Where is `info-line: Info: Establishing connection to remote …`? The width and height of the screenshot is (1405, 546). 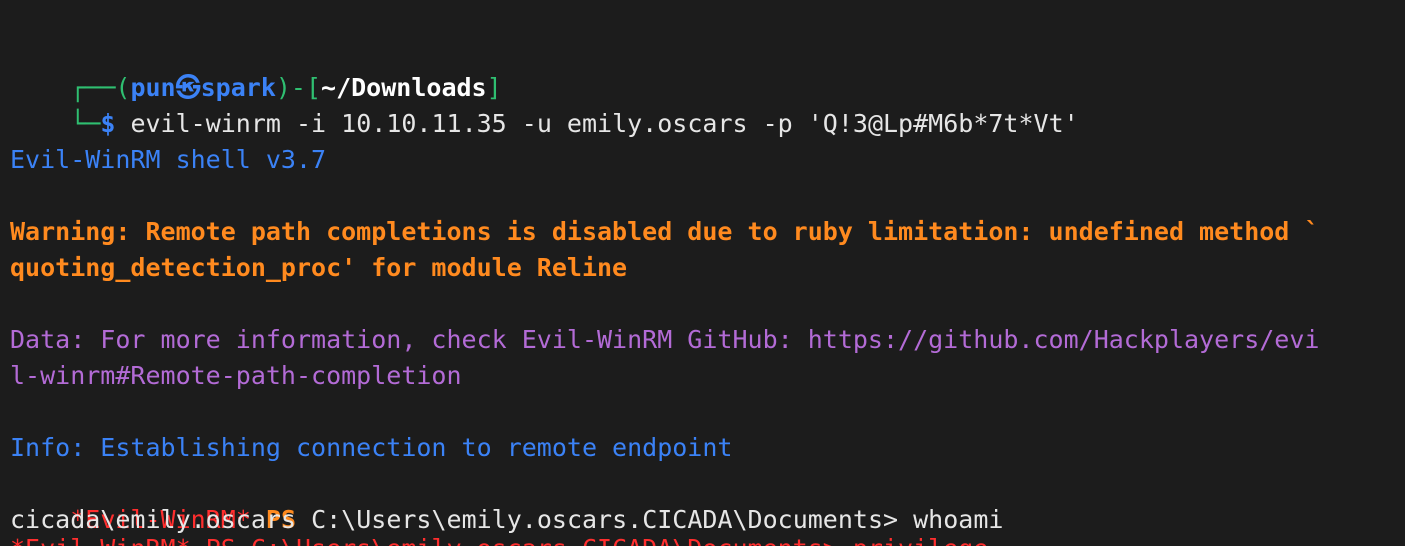 info-line: Info: Establishing connection to remote … is located at coordinates (371, 447).